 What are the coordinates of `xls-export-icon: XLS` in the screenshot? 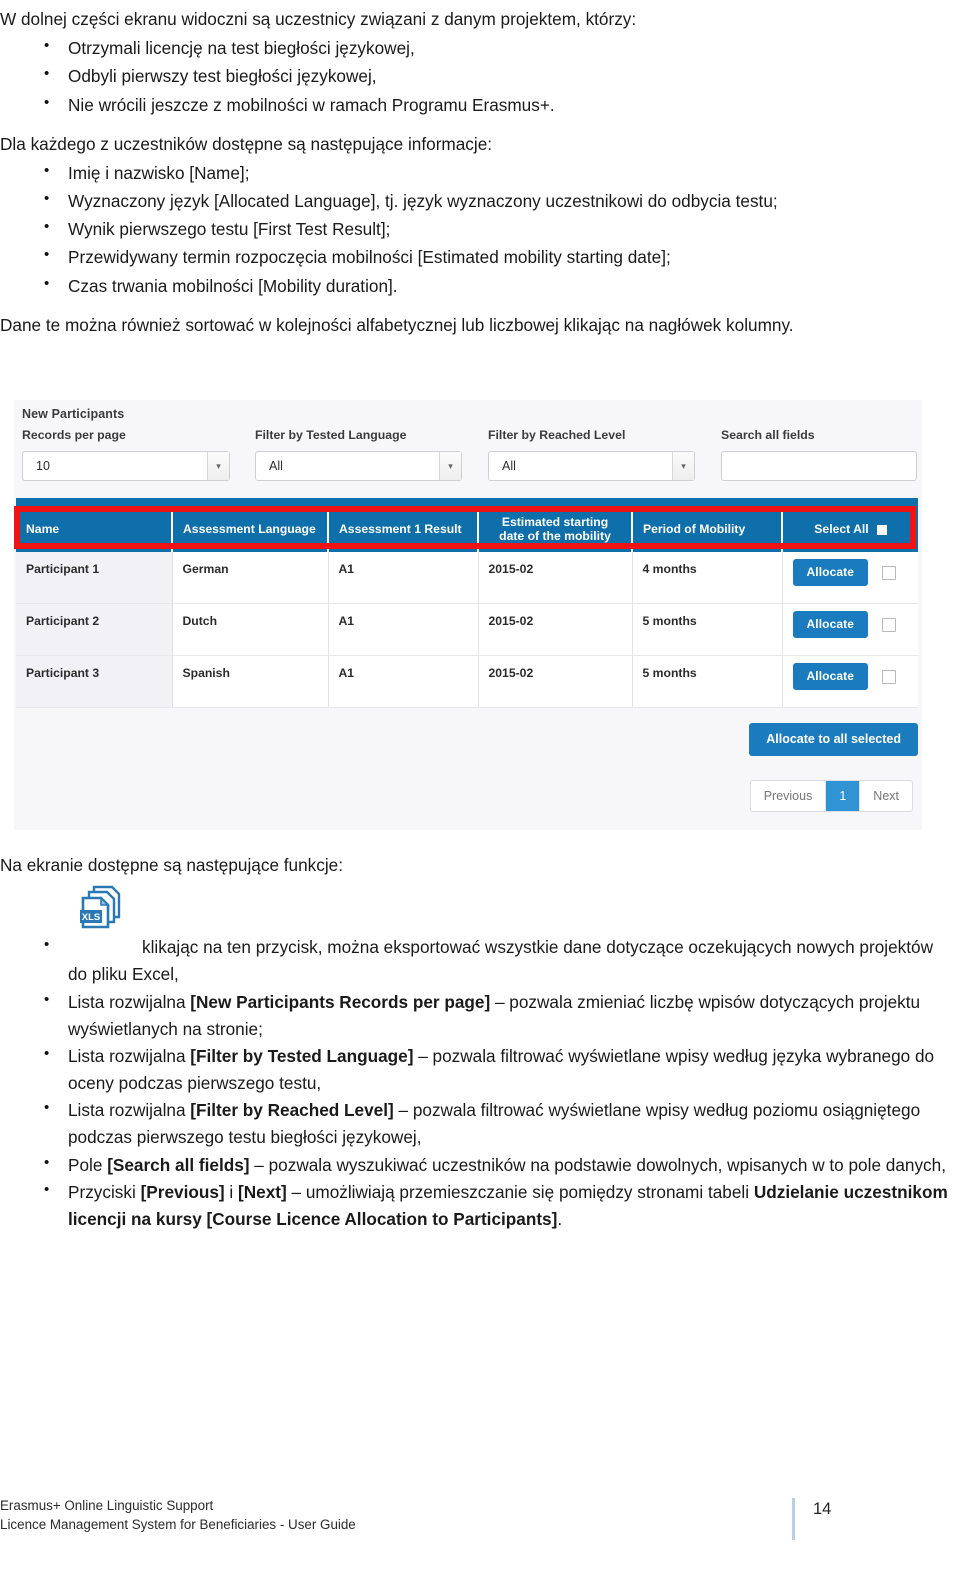 It's located at (99, 908).